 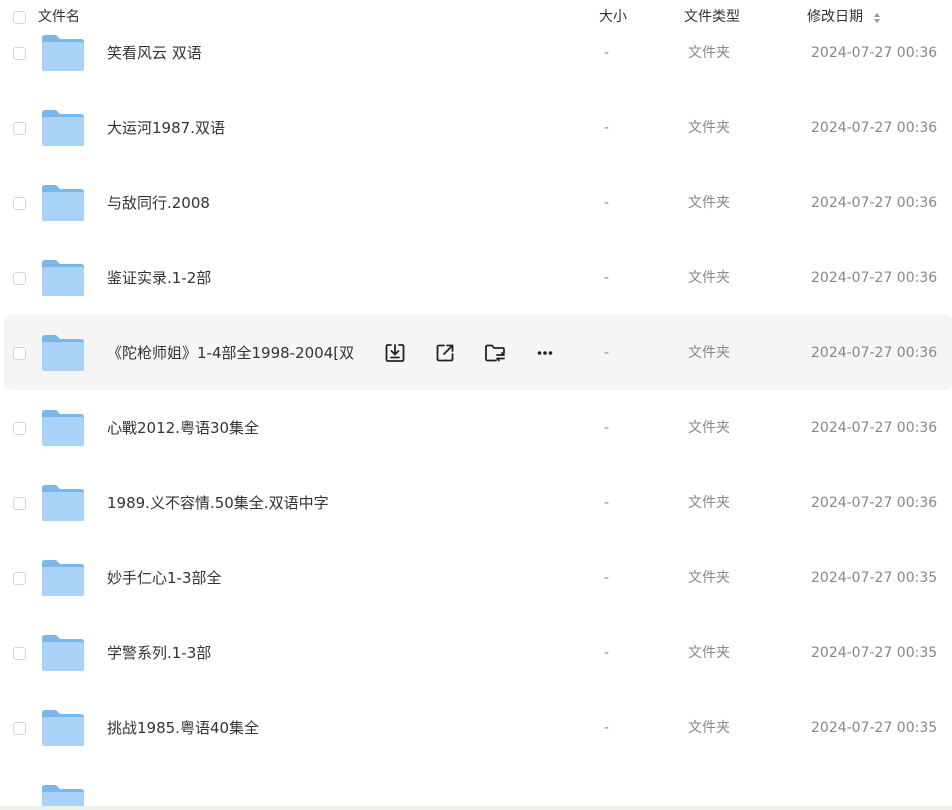 I want to click on column-header-type: 文件类型, so click(x=712, y=17).